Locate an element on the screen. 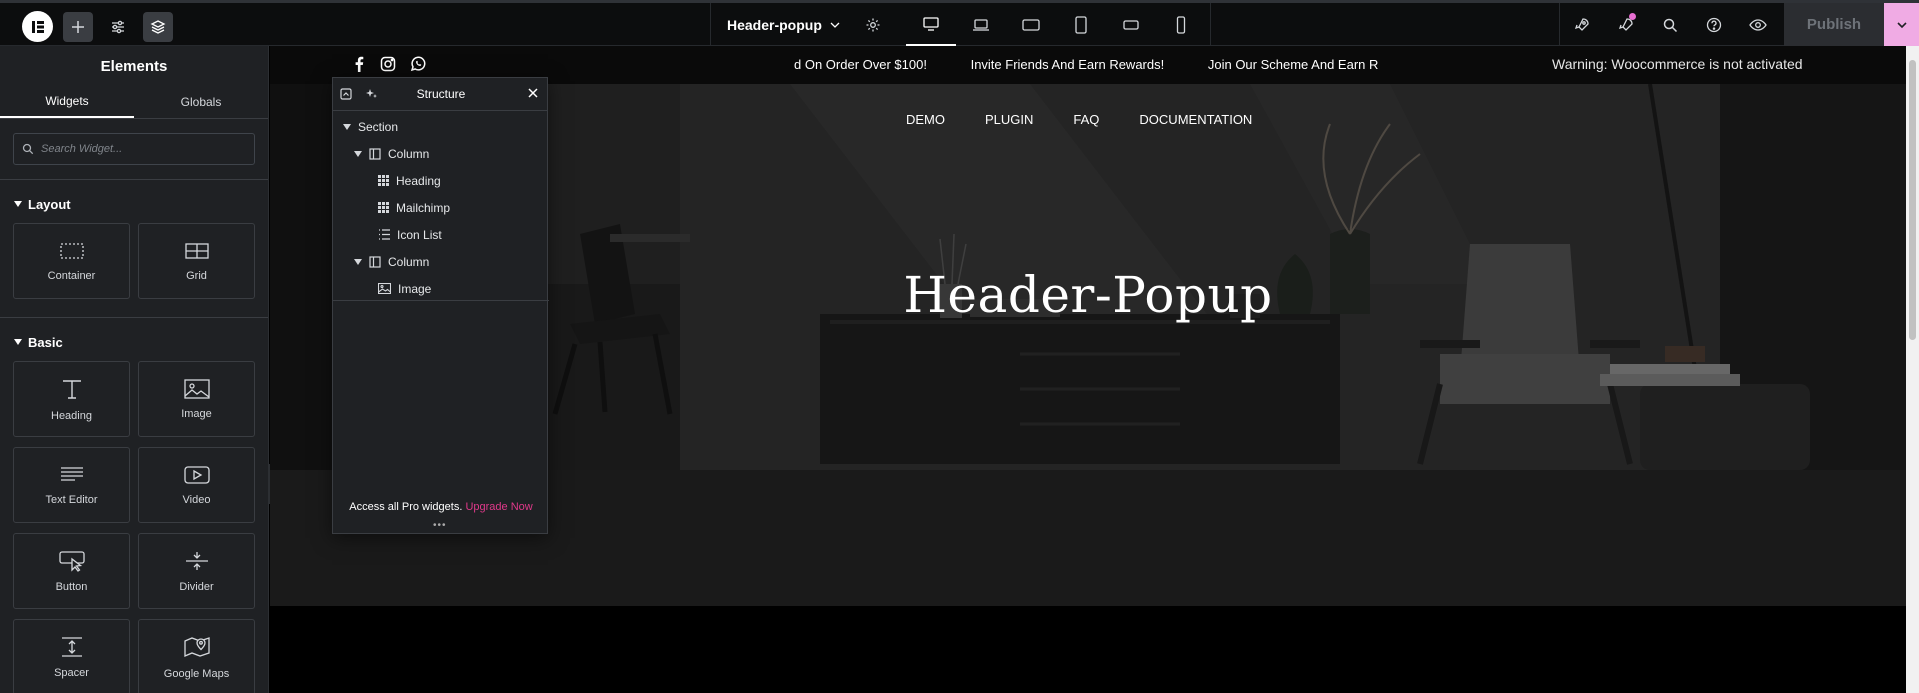  canvas-scrollbar is located at coordinates (1912, 369).